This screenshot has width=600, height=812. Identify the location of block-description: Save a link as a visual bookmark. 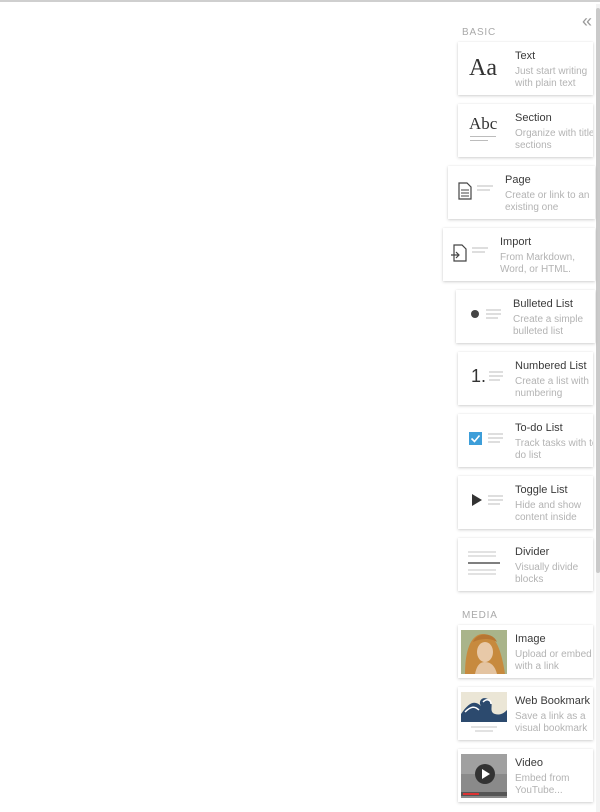
(551, 722).